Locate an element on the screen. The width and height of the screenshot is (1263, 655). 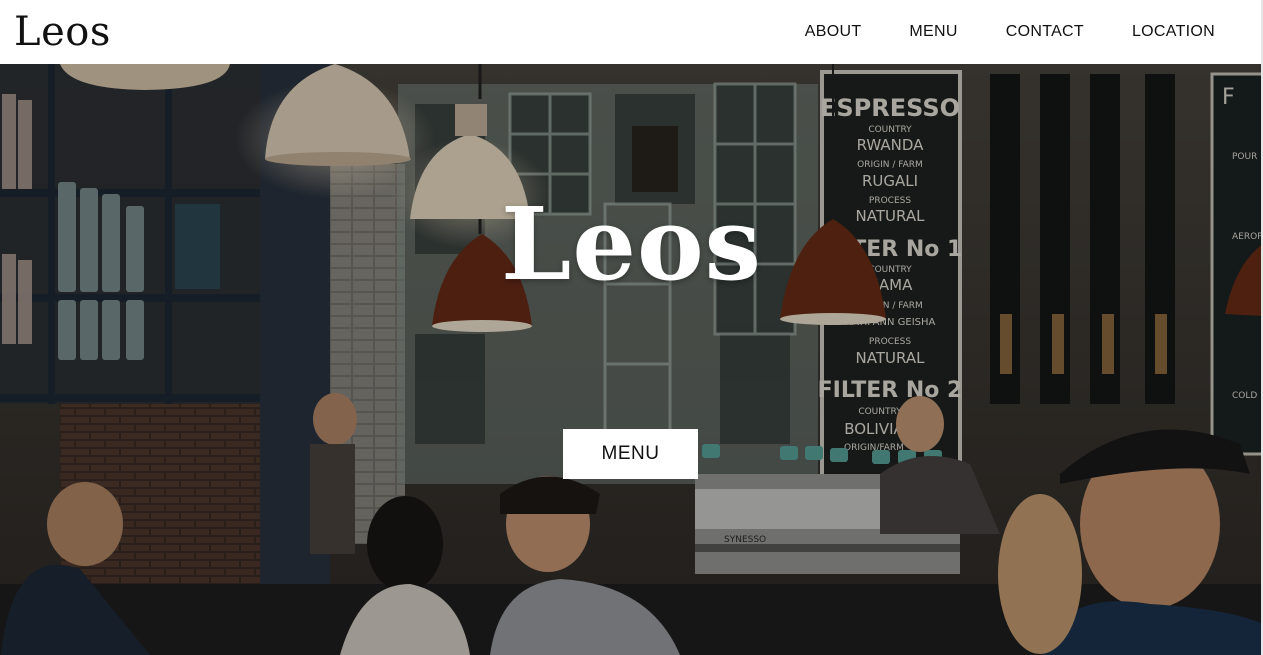
hero-menu-button: MENU is located at coordinates (630, 454).